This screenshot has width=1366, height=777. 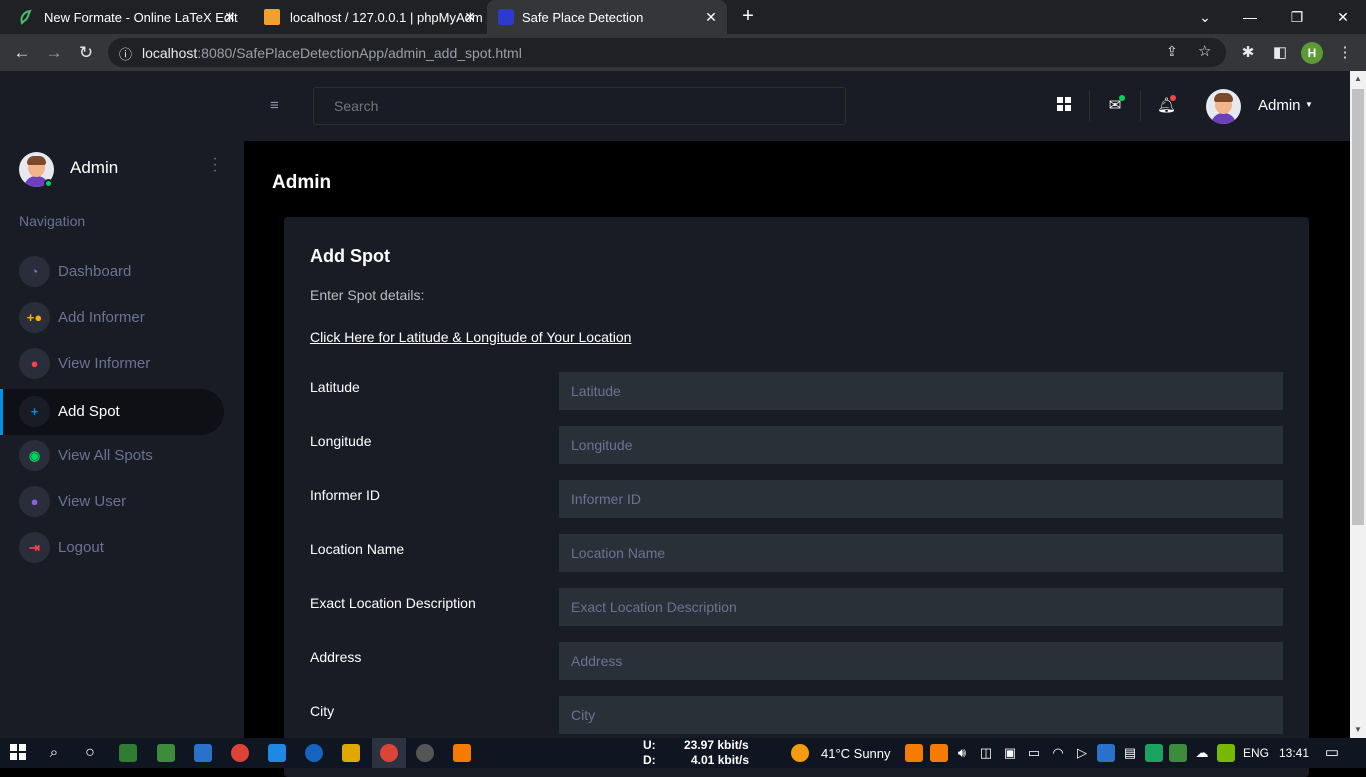 What do you see at coordinates (1202, 753) in the screenshot?
I see `cloud-icon: ☁` at bounding box center [1202, 753].